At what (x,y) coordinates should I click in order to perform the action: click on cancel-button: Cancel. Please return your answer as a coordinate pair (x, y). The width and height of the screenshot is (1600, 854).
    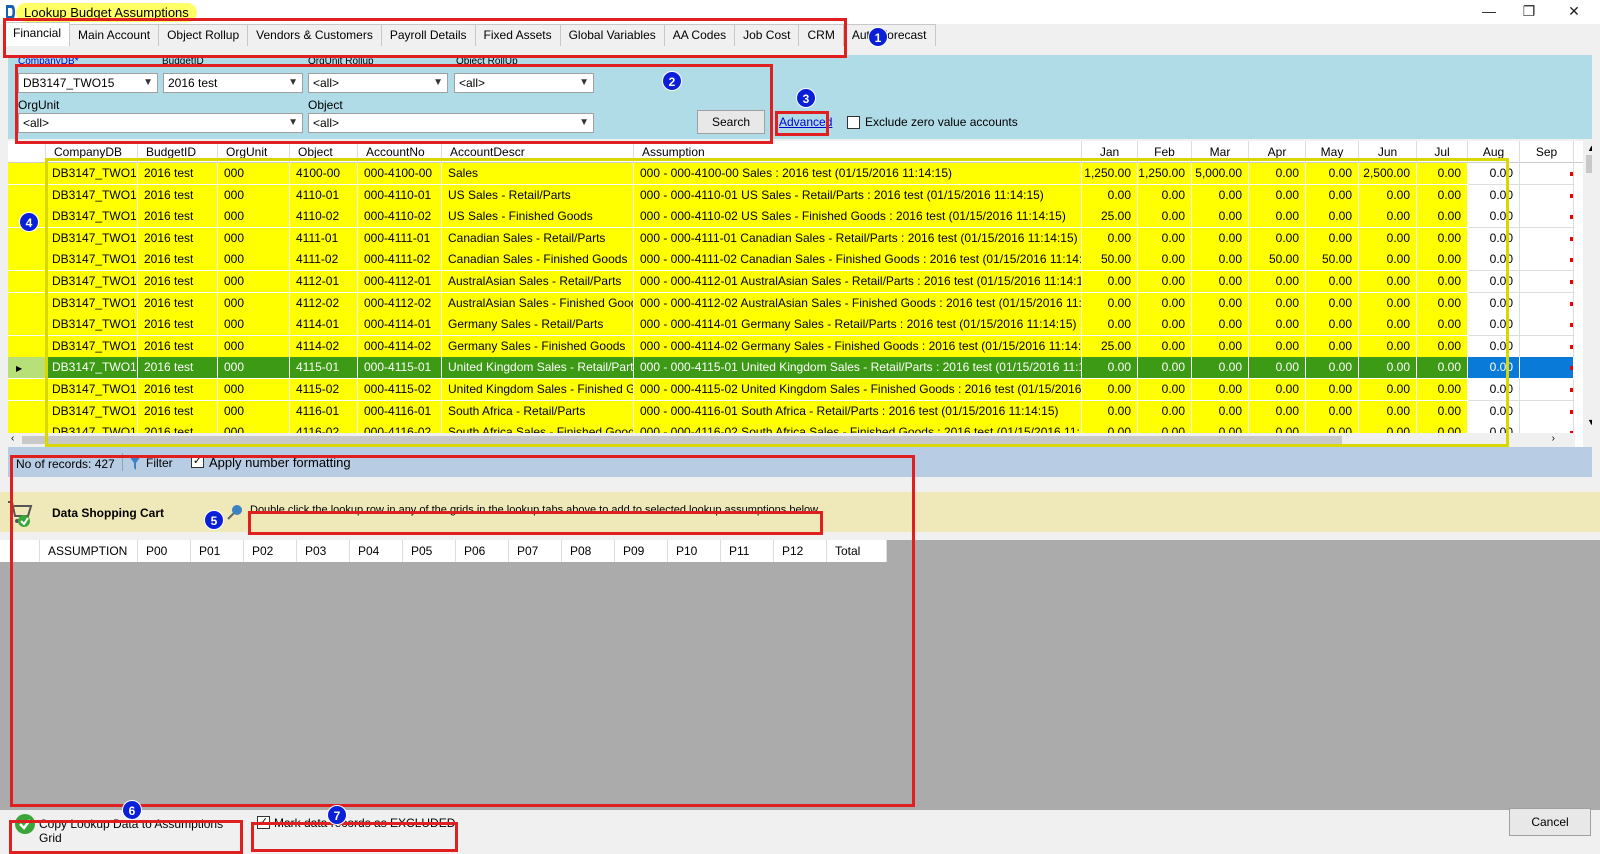
    Looking at the image, I should click on (1550, 822).